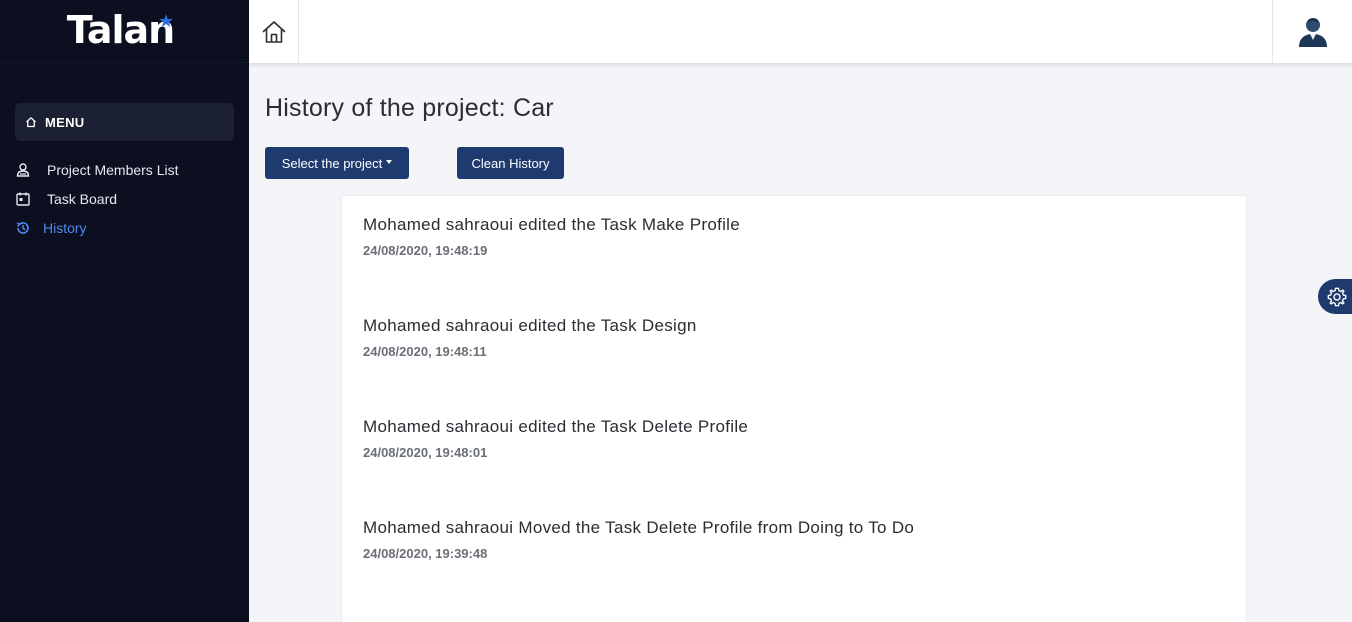 Image resolution: width=1352 pixels, height=622 pixels. Describe the element at coordinates (65, 122) in the screenshot. I see `menu-label: MENU` at that location.